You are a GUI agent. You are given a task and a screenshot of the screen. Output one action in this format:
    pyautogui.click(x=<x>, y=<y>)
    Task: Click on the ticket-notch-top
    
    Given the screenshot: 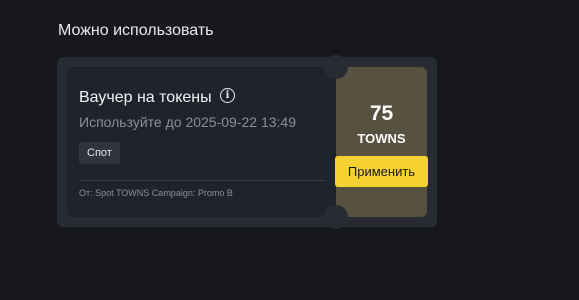 What is the action you would take?
    pyautogui.click(x=336, y=67)
    